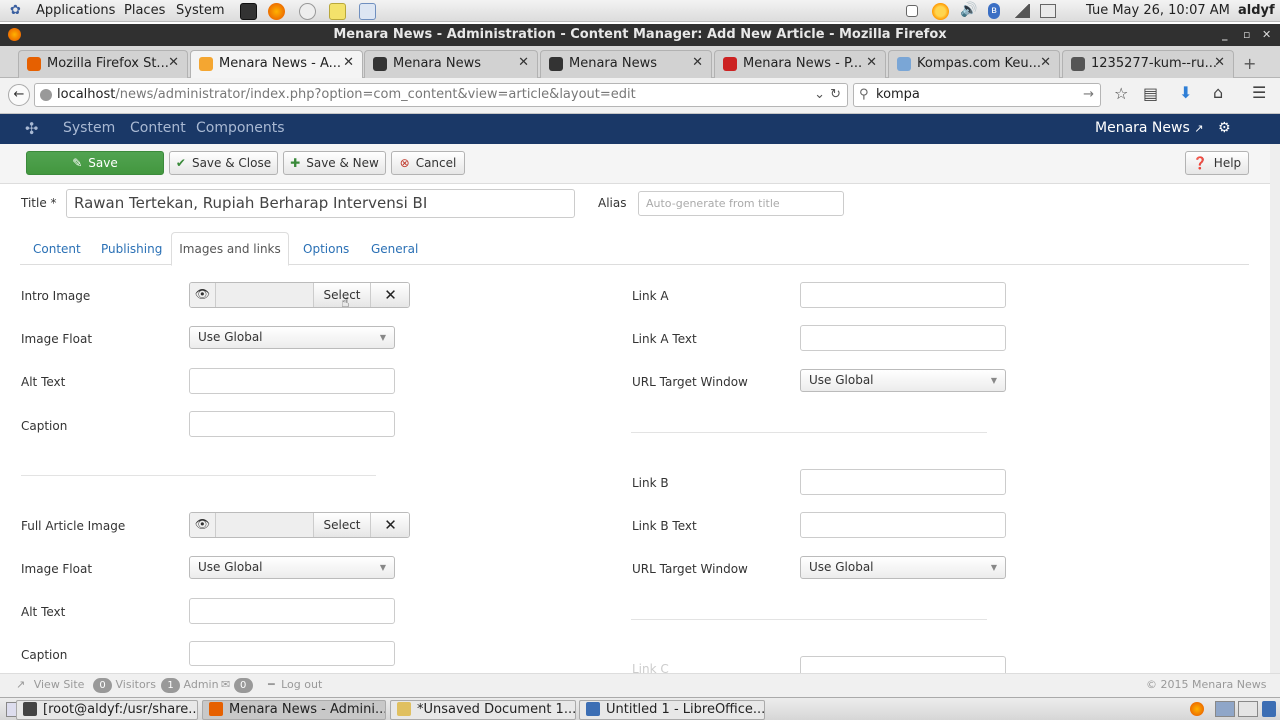 Image resolution: width=1280 pixels, height=720 pixels. Describe the element at coordinates (1088, 95) in the screenshot. I see `search-go-icon: →` at that location.